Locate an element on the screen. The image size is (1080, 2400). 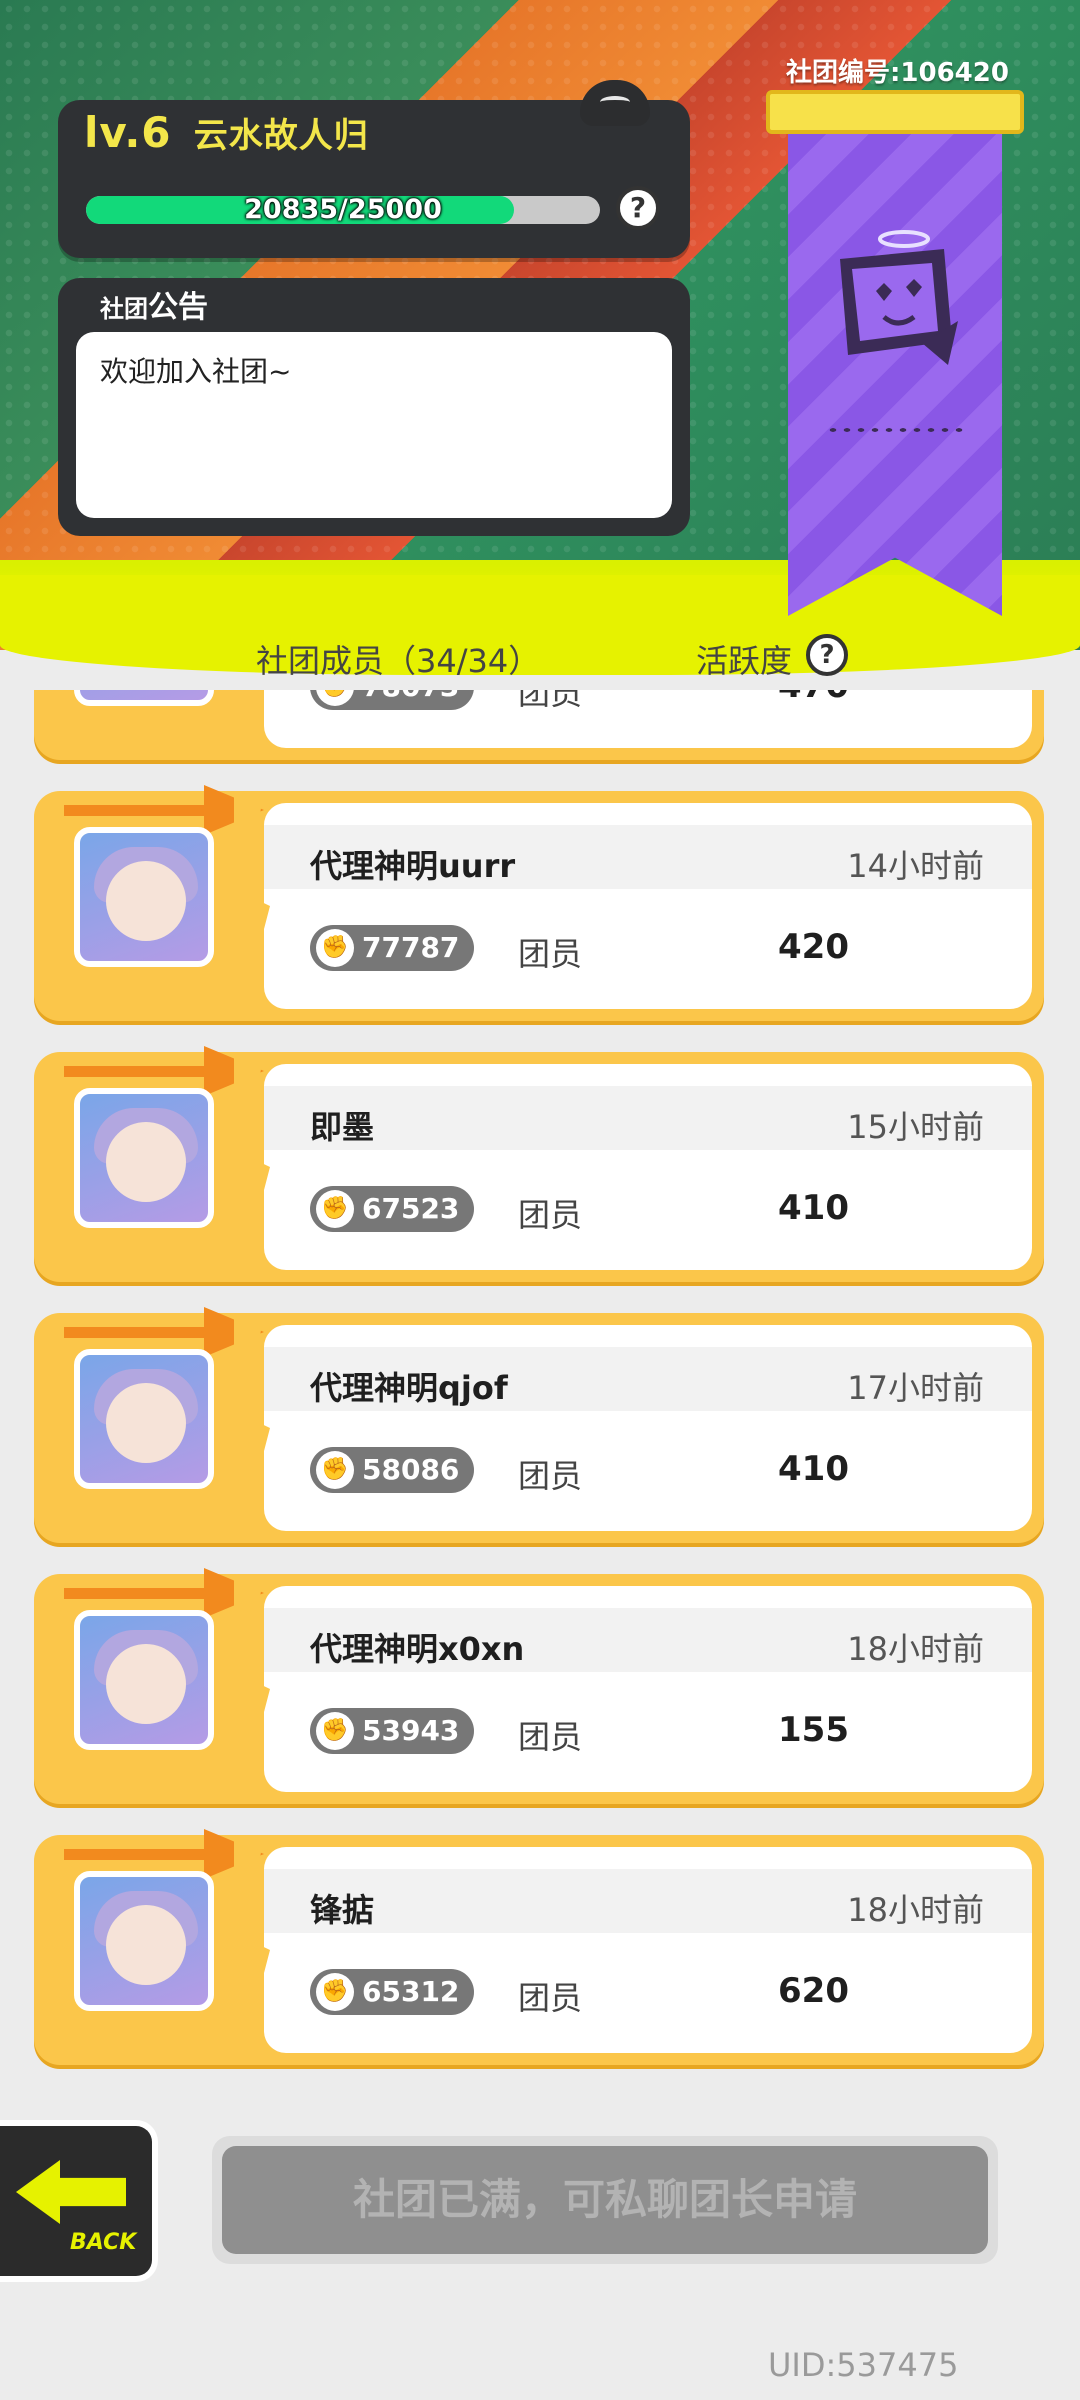
notice-title-small: 社团 is located at coordinates (124, 309).